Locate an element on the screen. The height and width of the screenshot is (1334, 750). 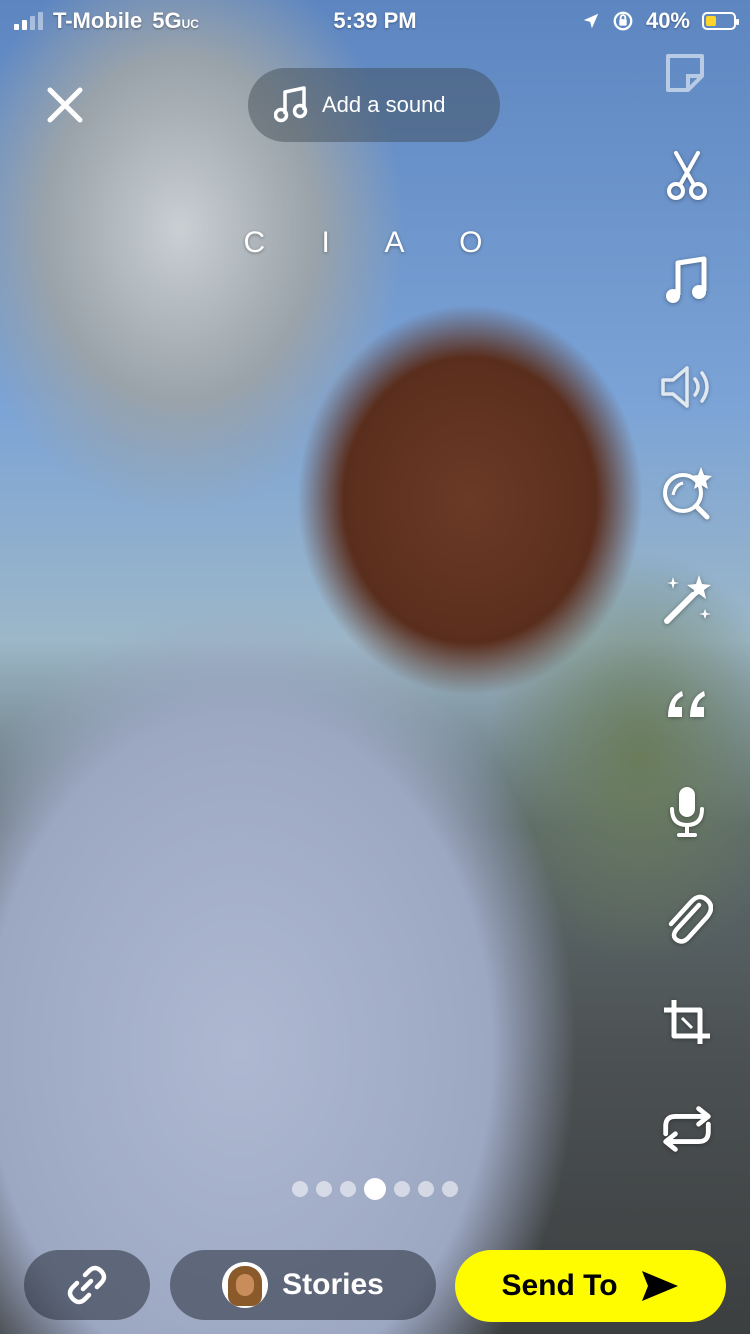
volume-tool-button is located at coordinates (687, 387).